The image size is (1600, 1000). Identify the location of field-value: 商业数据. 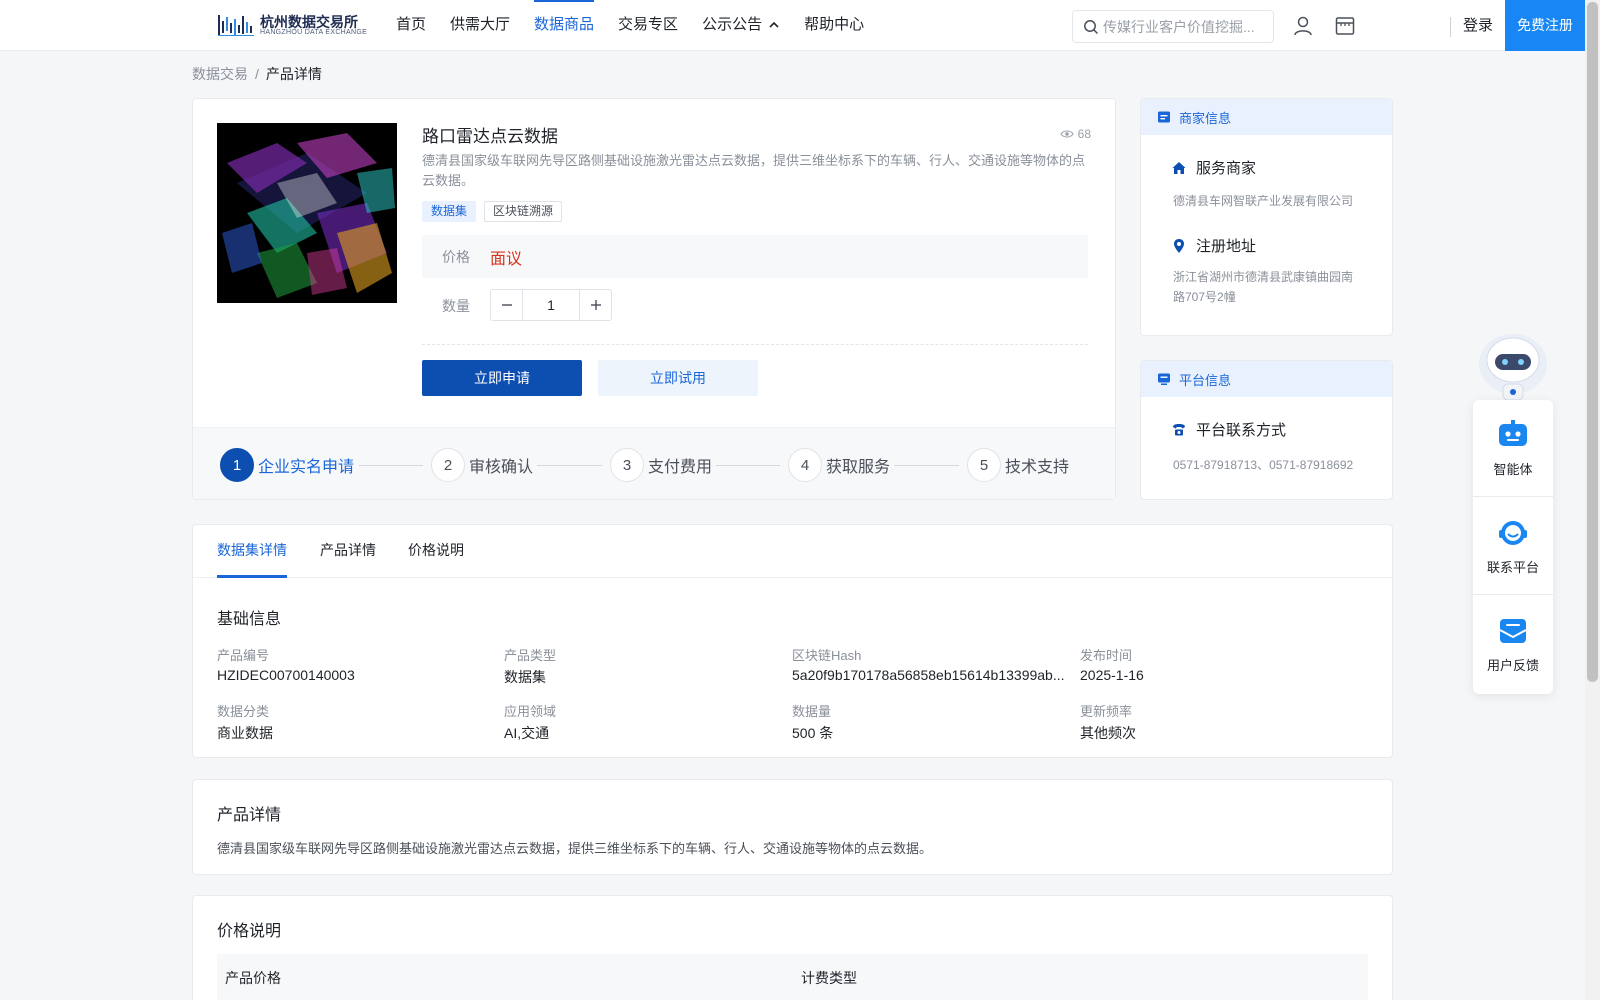
(245, 733).